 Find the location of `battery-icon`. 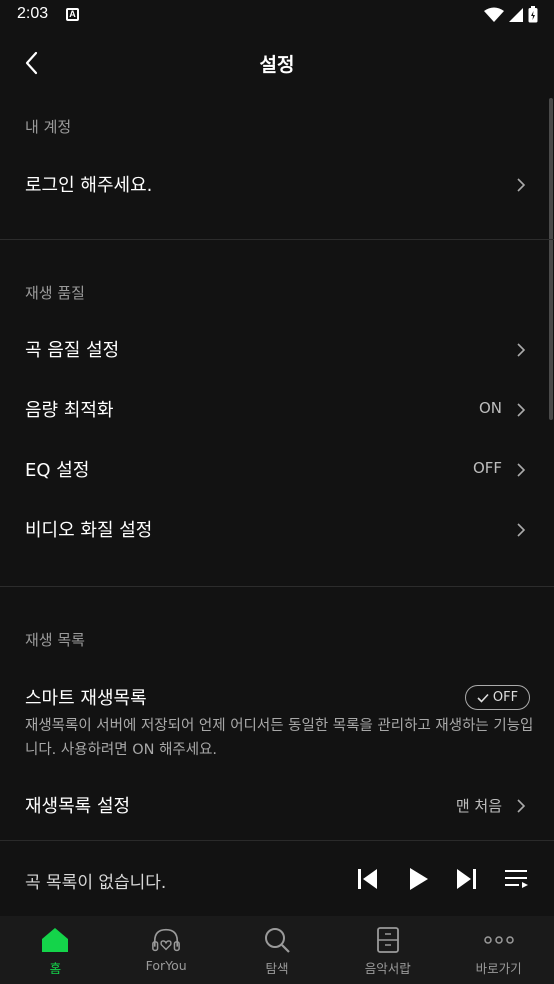

battery-icon is located at coordinates (533, 14).